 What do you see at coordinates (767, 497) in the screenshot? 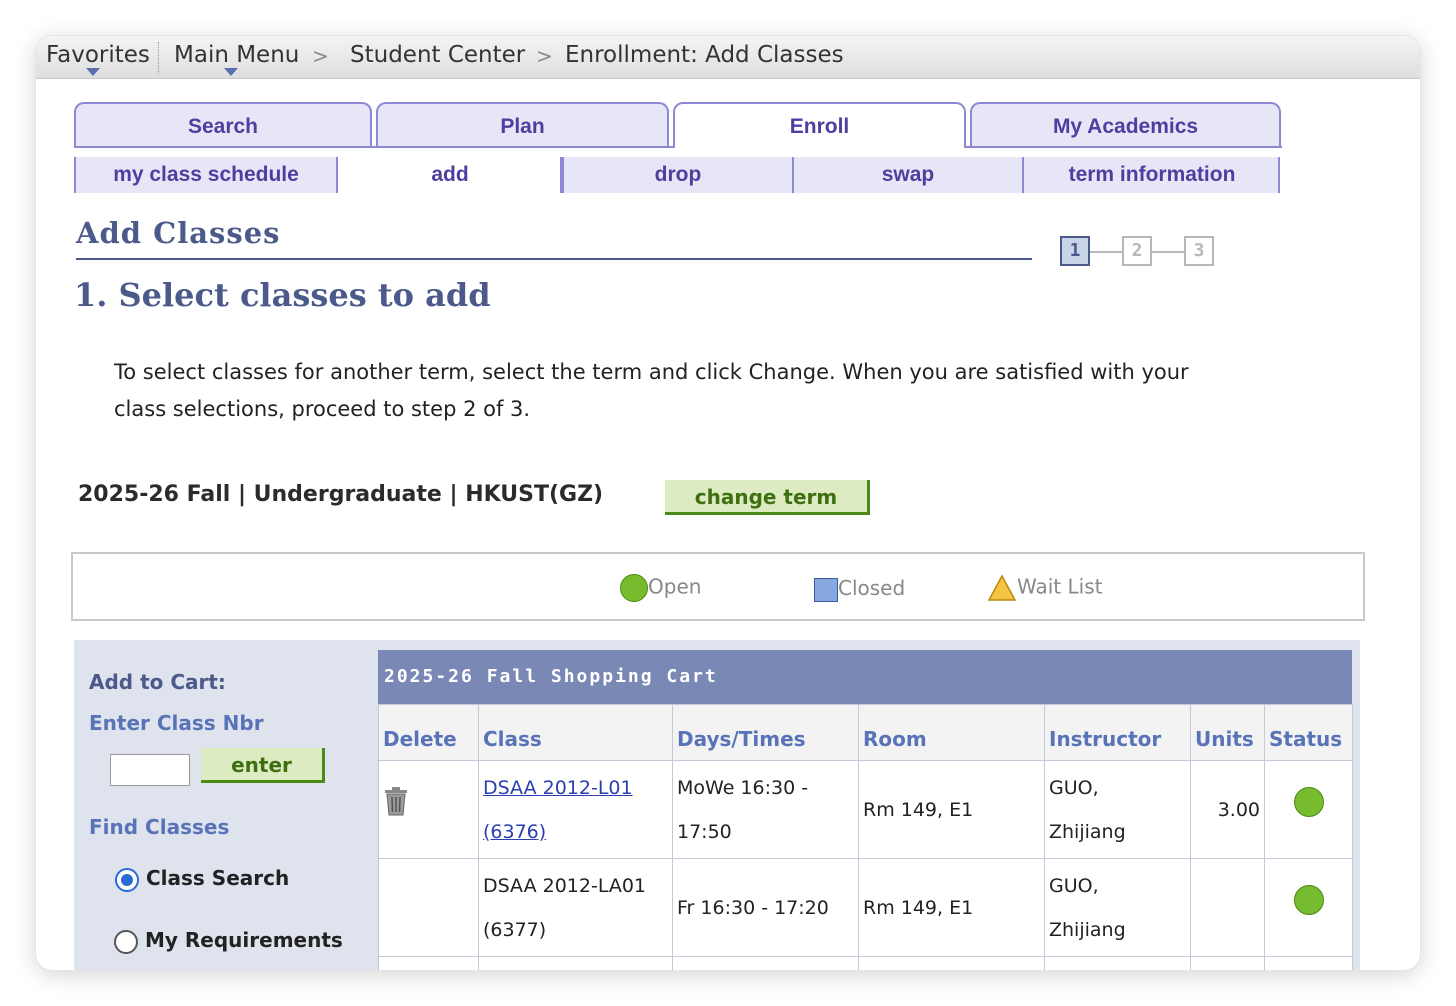
I see `change-term-button: change term` at bounding box center [767, 497].